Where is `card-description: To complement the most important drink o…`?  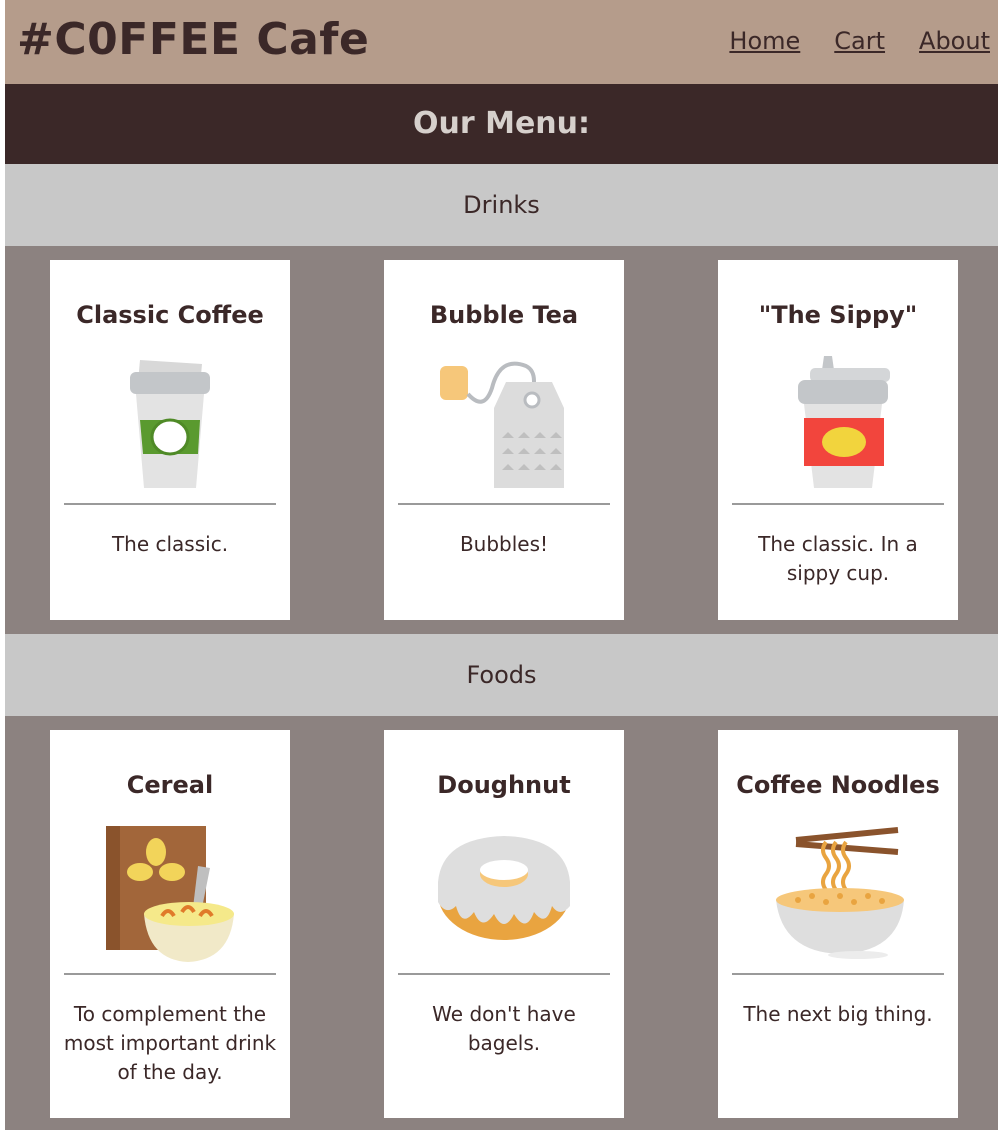
card-description: To complement the most important drink o… is located at coordinates (170, 1043).